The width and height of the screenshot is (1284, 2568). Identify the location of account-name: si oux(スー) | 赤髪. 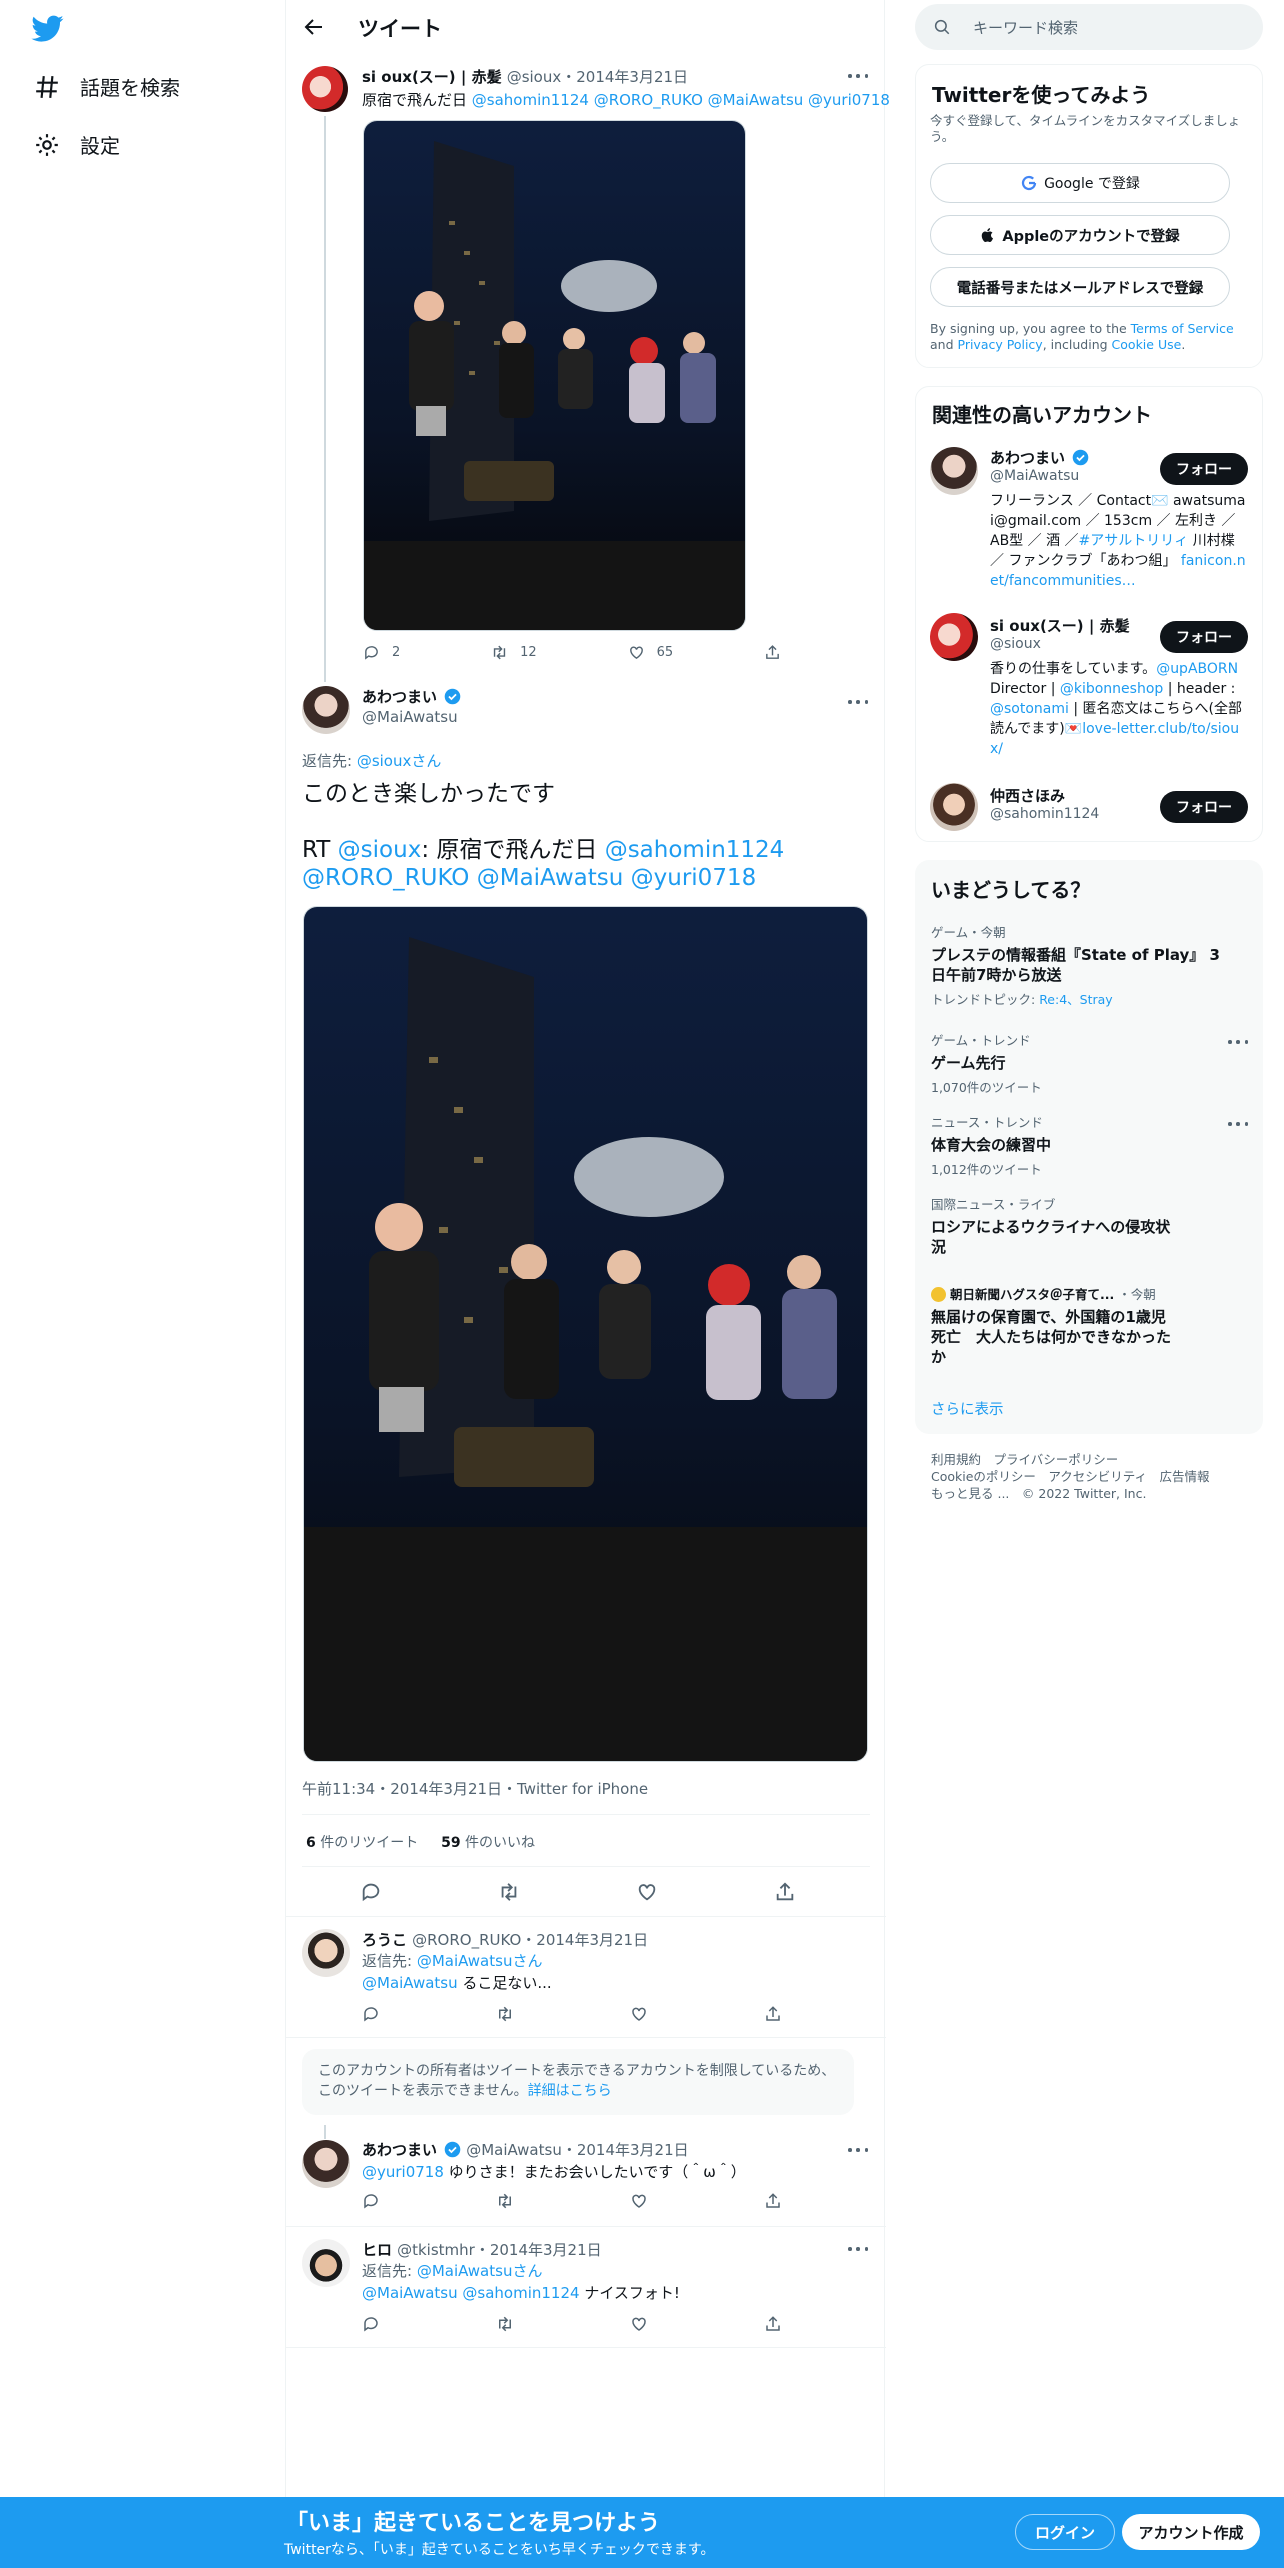
(1060, 626).